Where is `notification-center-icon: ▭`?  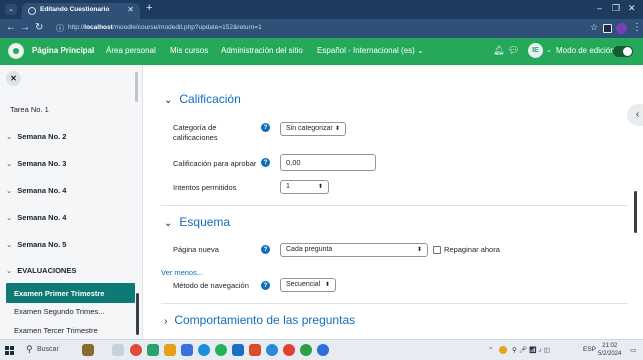
notification-center-icon: ▭ is located at coordinates (633, 350).